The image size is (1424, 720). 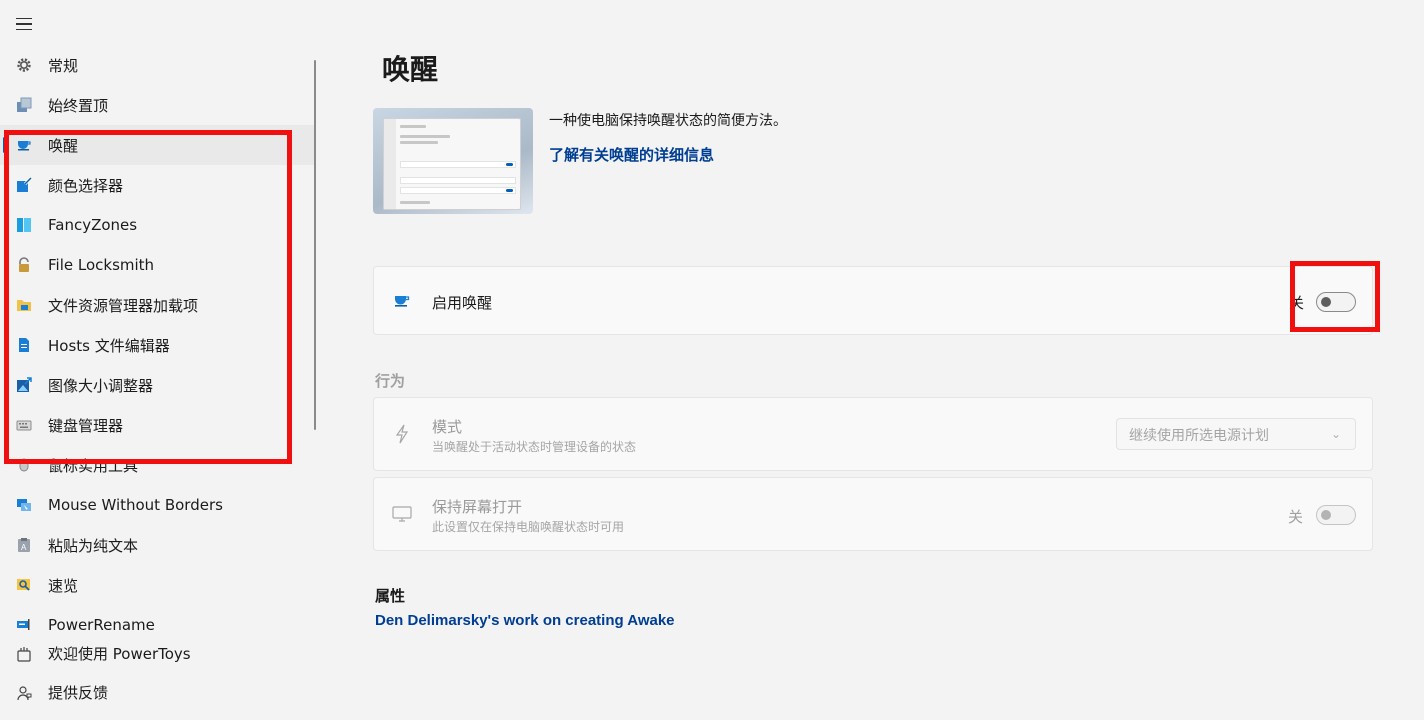 What do you see at coordinates (24, 185) in the screenshot?
I see `color-picker-icon` at bounding box center [24, 185].